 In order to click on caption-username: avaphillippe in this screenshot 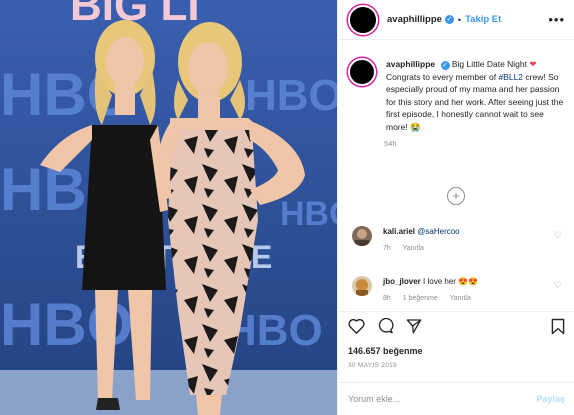, I will do `click(410, 64)`.